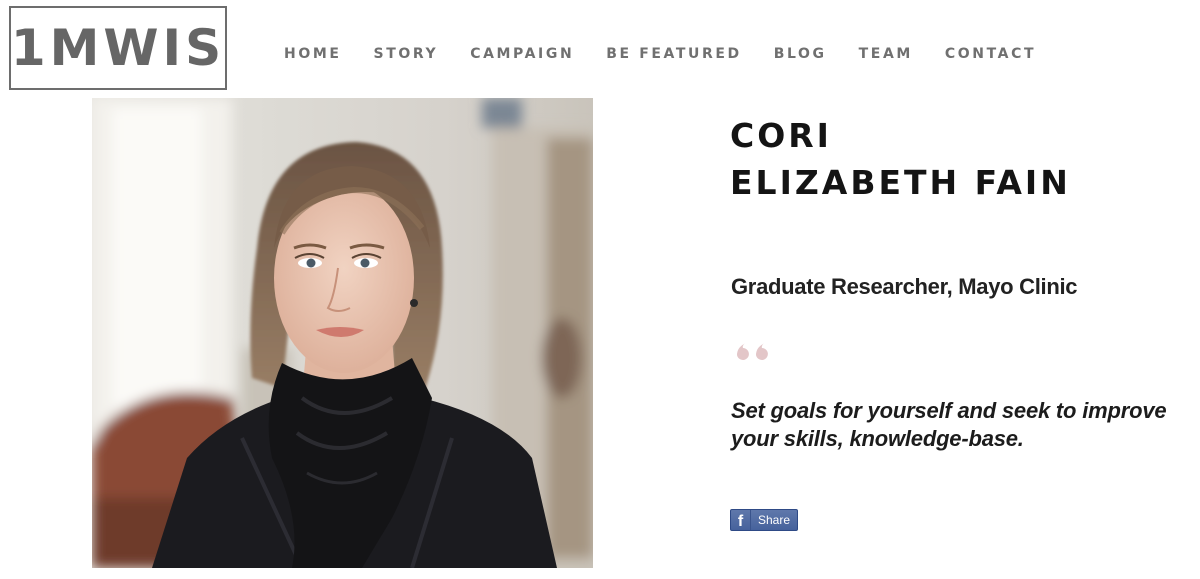 This screenshot has height=579, width=1200. Describe the element at coordinates (752, 351) in the screenshot. I see `quote-mark-icon` at that location.